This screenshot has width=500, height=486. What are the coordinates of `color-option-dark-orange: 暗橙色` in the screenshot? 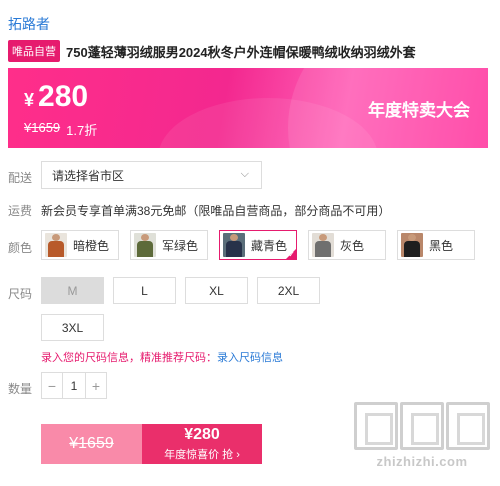 It's located at (80, 245).